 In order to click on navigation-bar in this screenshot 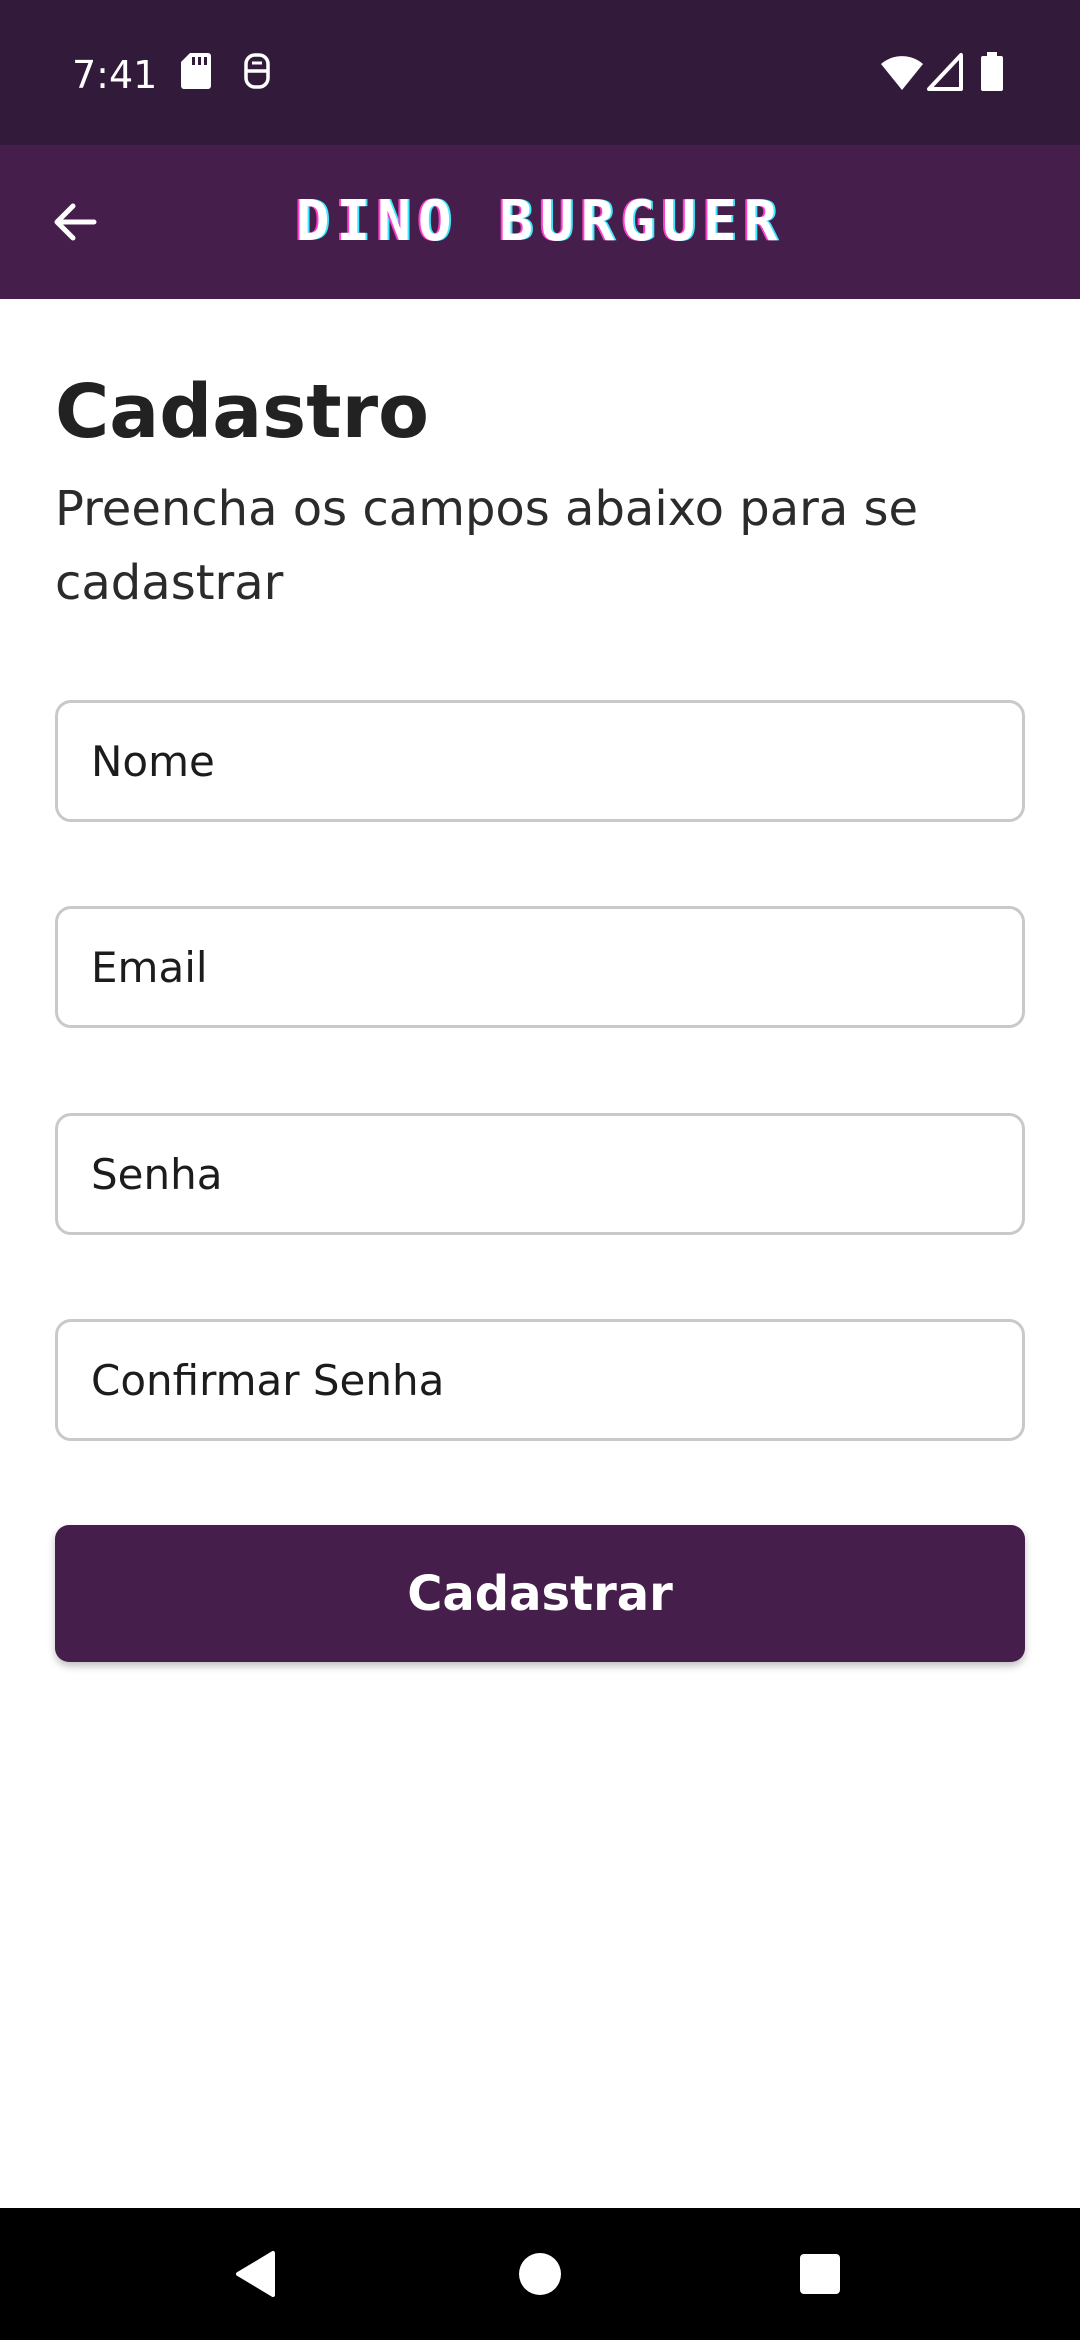, I will do `click(540, 2274)`.